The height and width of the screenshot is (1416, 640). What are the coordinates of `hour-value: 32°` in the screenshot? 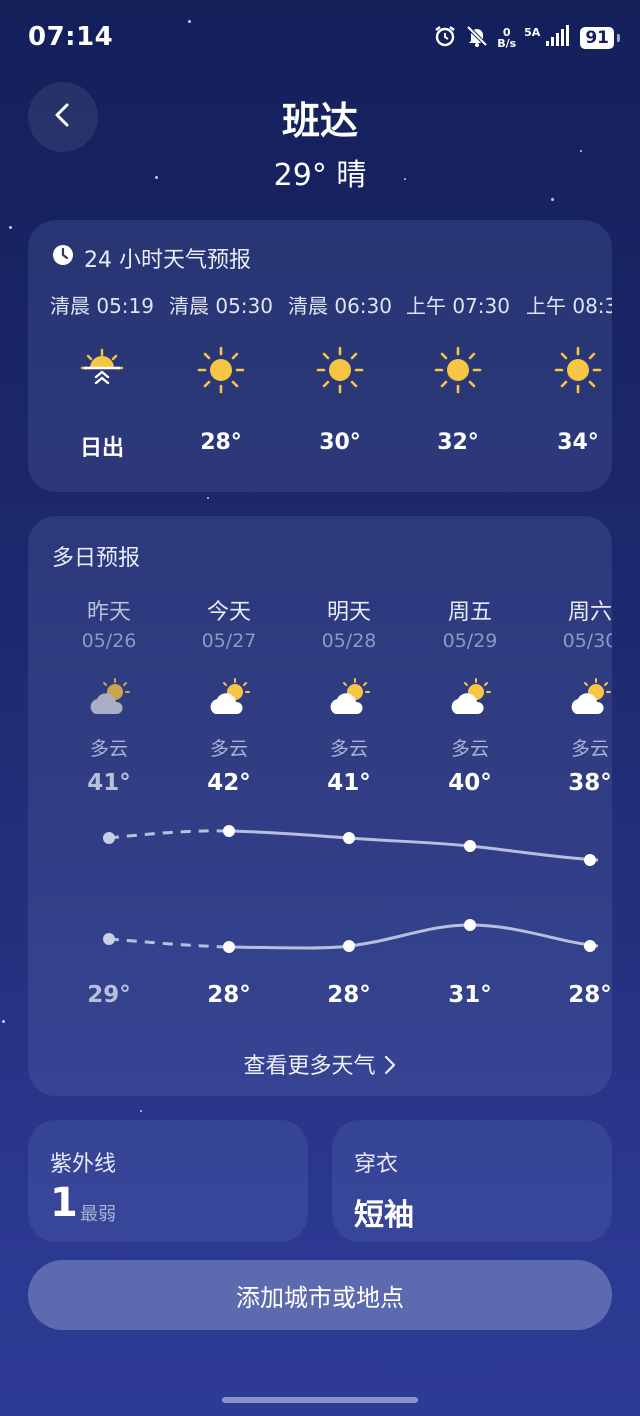 It's located at (458, 442).